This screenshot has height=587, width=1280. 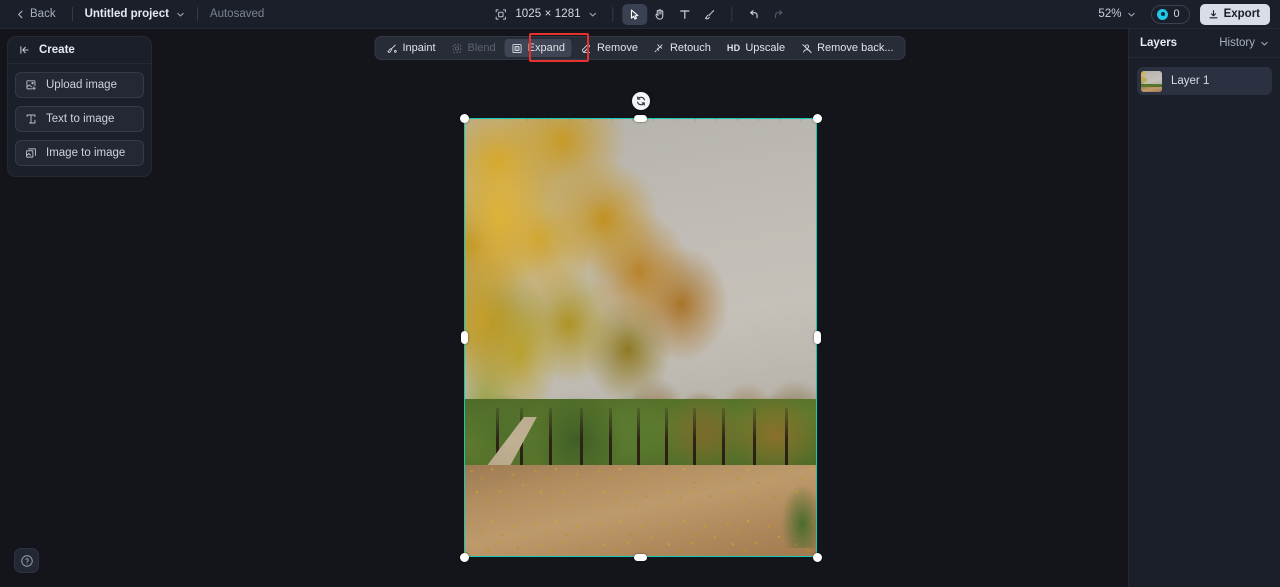 I want to click on help-button, so click(x=26, y=560).